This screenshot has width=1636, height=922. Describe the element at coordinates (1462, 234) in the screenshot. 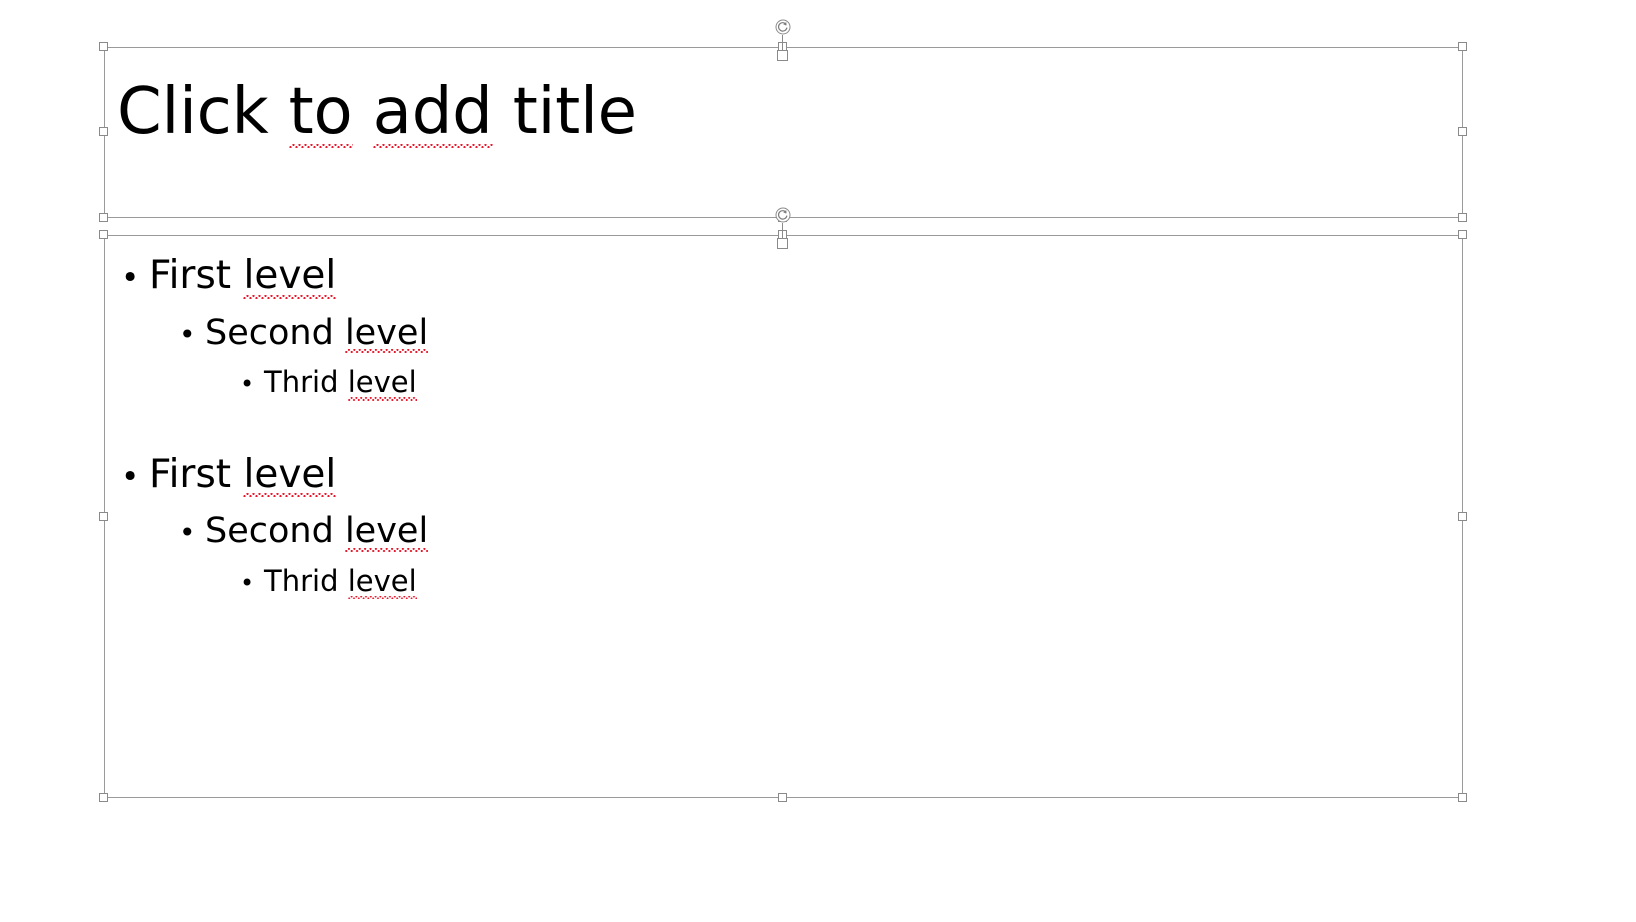

I see `content-handle-top-right` at that location.